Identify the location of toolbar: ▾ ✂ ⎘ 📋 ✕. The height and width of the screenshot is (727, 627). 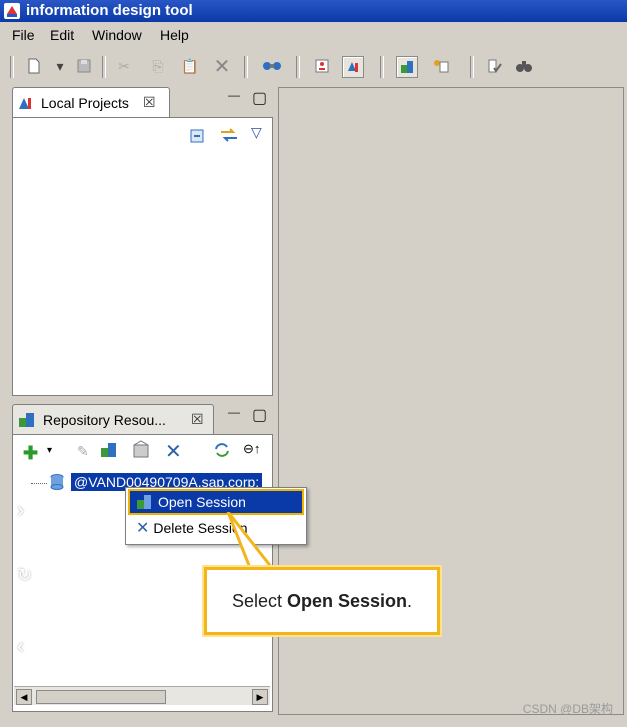
(313, 67).